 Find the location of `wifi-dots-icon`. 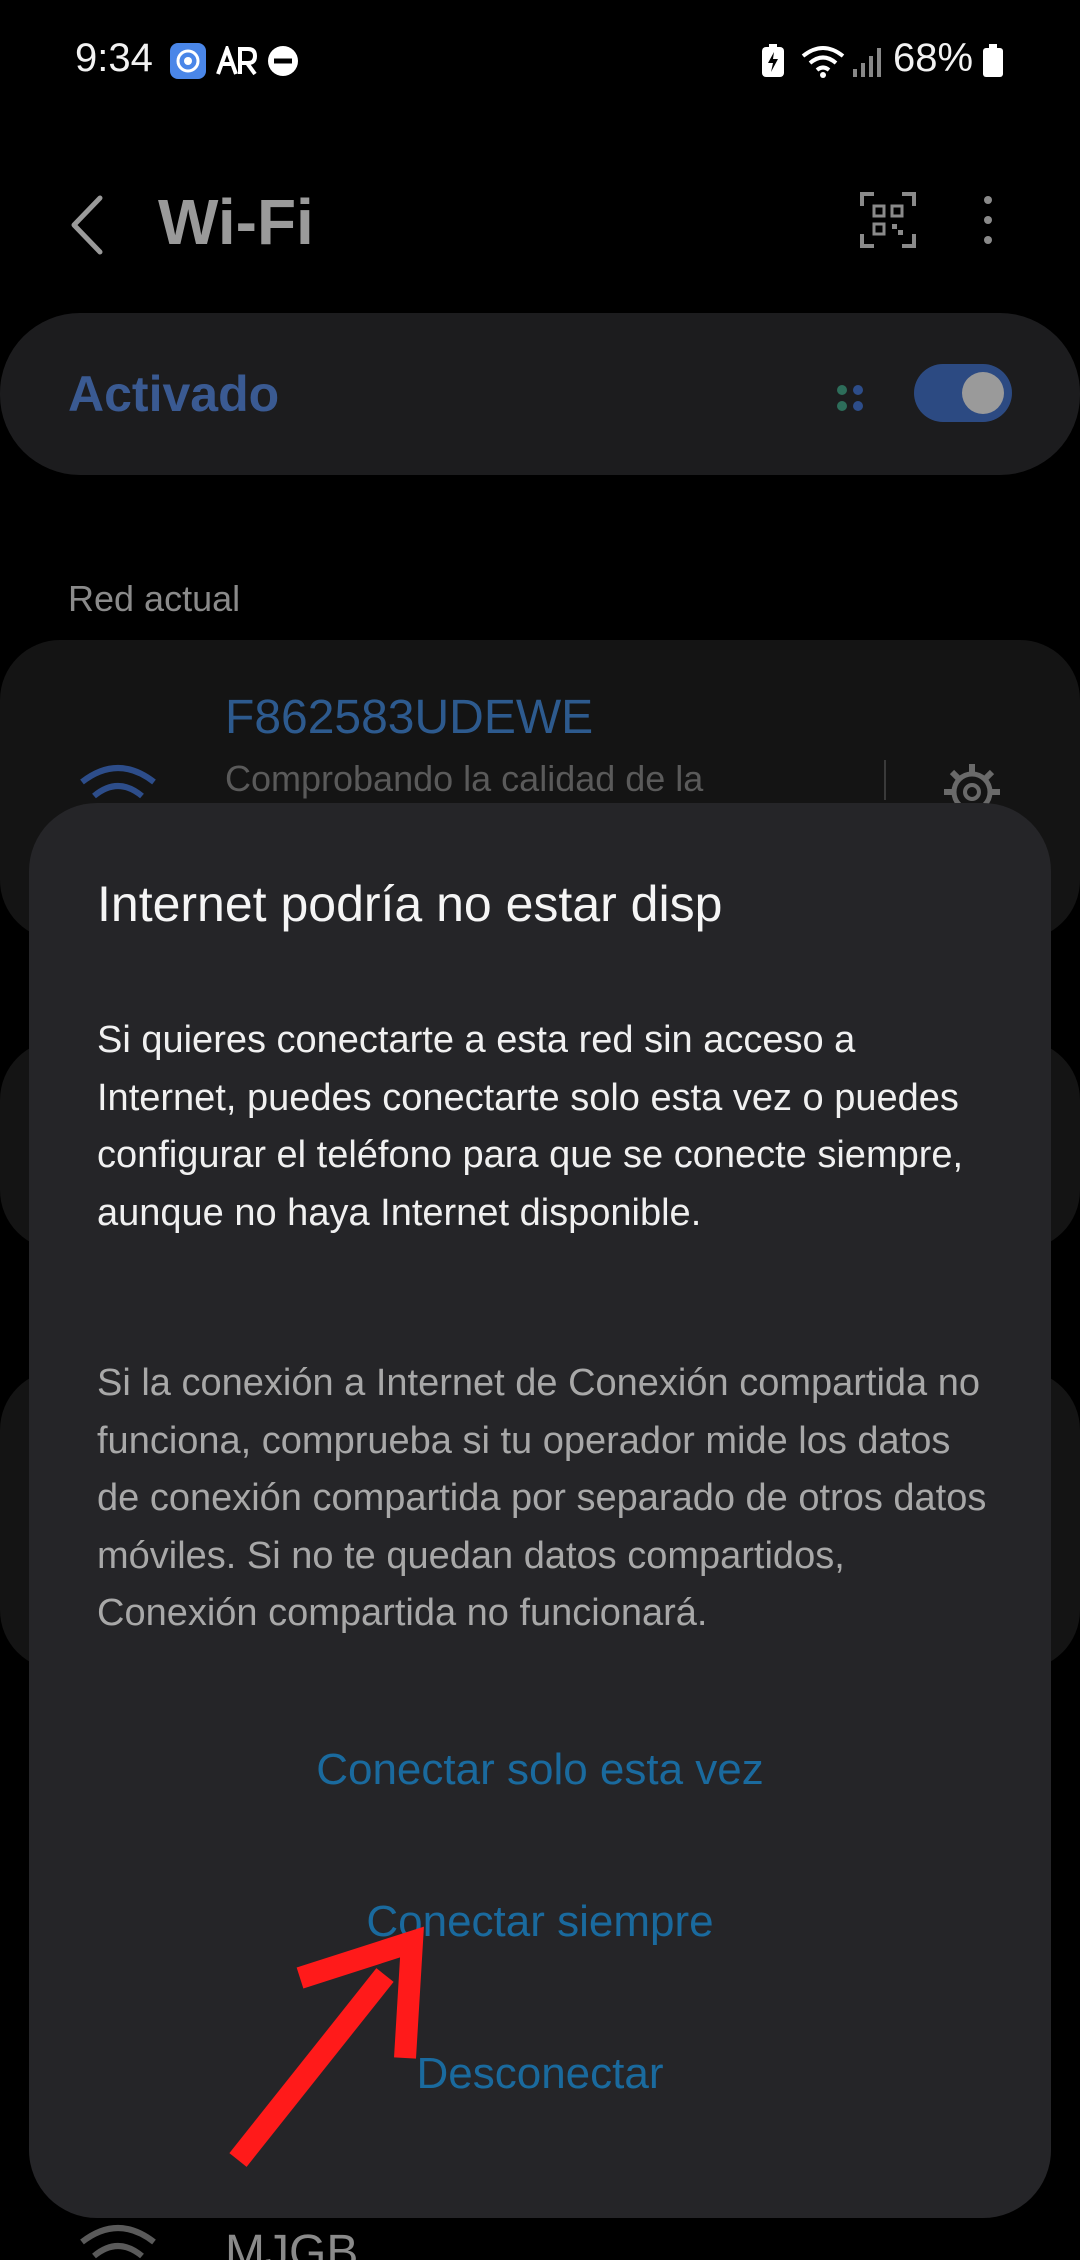

wifi-dots-icon is located at coordinates (850, 398).